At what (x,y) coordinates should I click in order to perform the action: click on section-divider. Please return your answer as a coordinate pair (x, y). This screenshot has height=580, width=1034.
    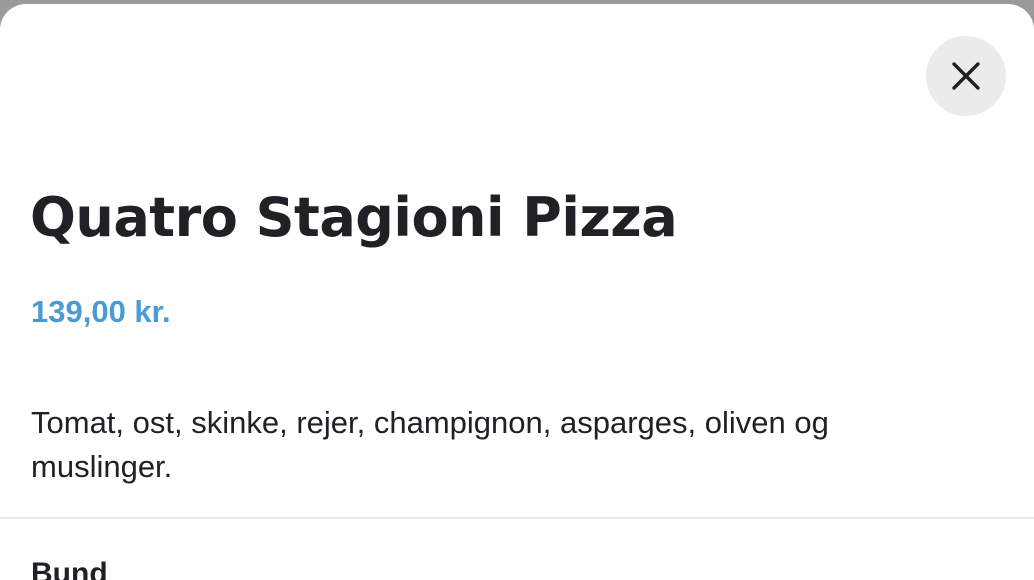
    Looking at the image, I should click on (517, 518).